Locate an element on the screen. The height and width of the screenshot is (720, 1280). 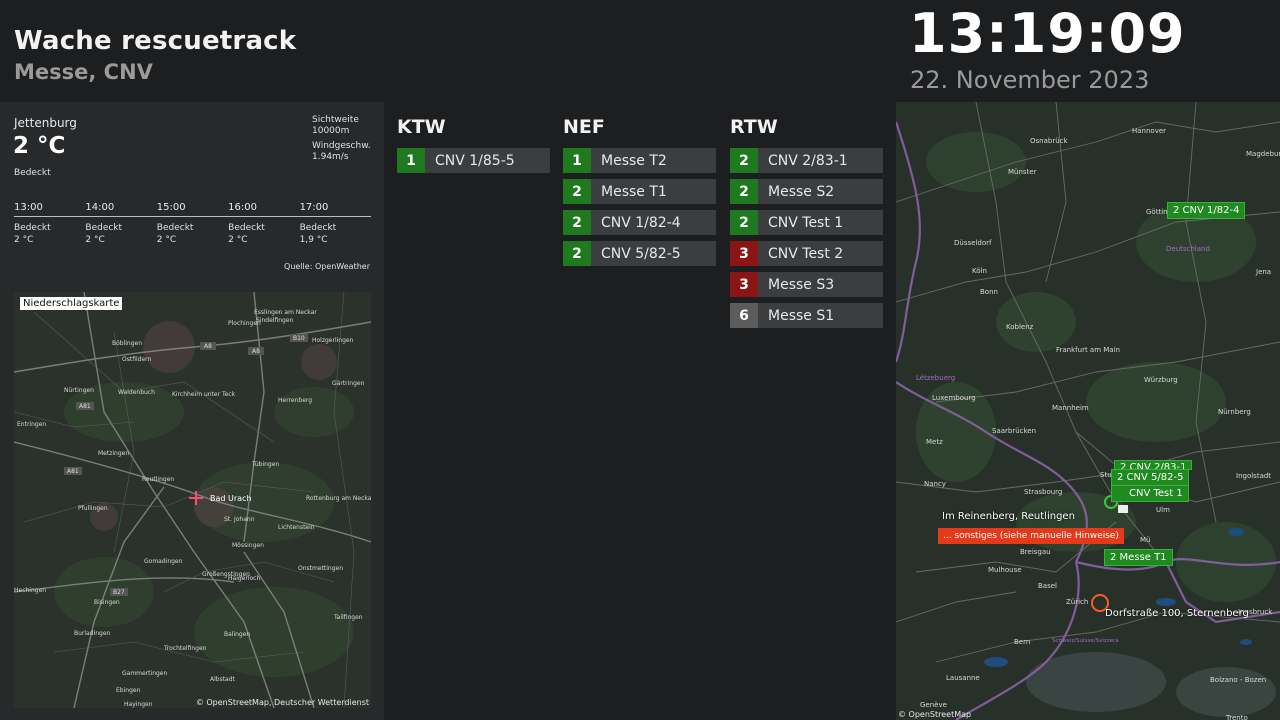
place-label: Koblenz is located at coordinates (1020, 327).